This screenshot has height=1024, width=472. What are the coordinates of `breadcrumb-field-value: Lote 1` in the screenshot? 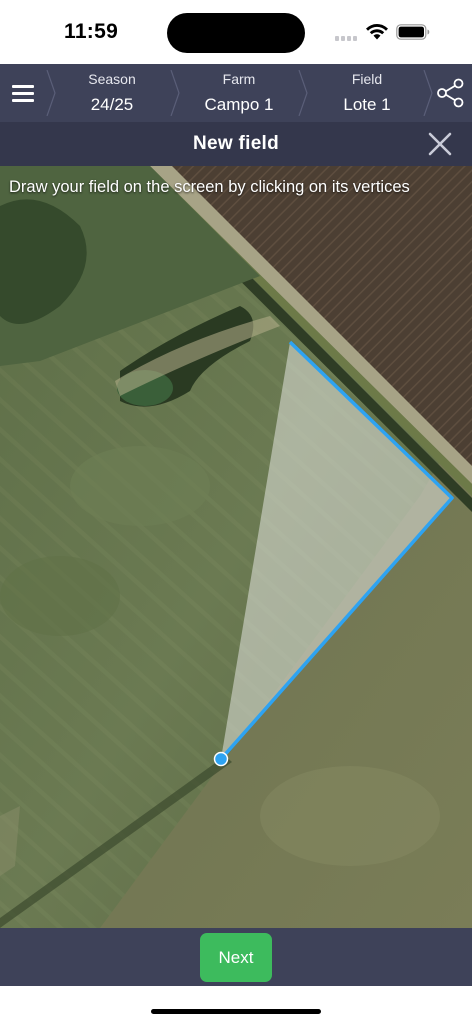 It's located at (367, 104).